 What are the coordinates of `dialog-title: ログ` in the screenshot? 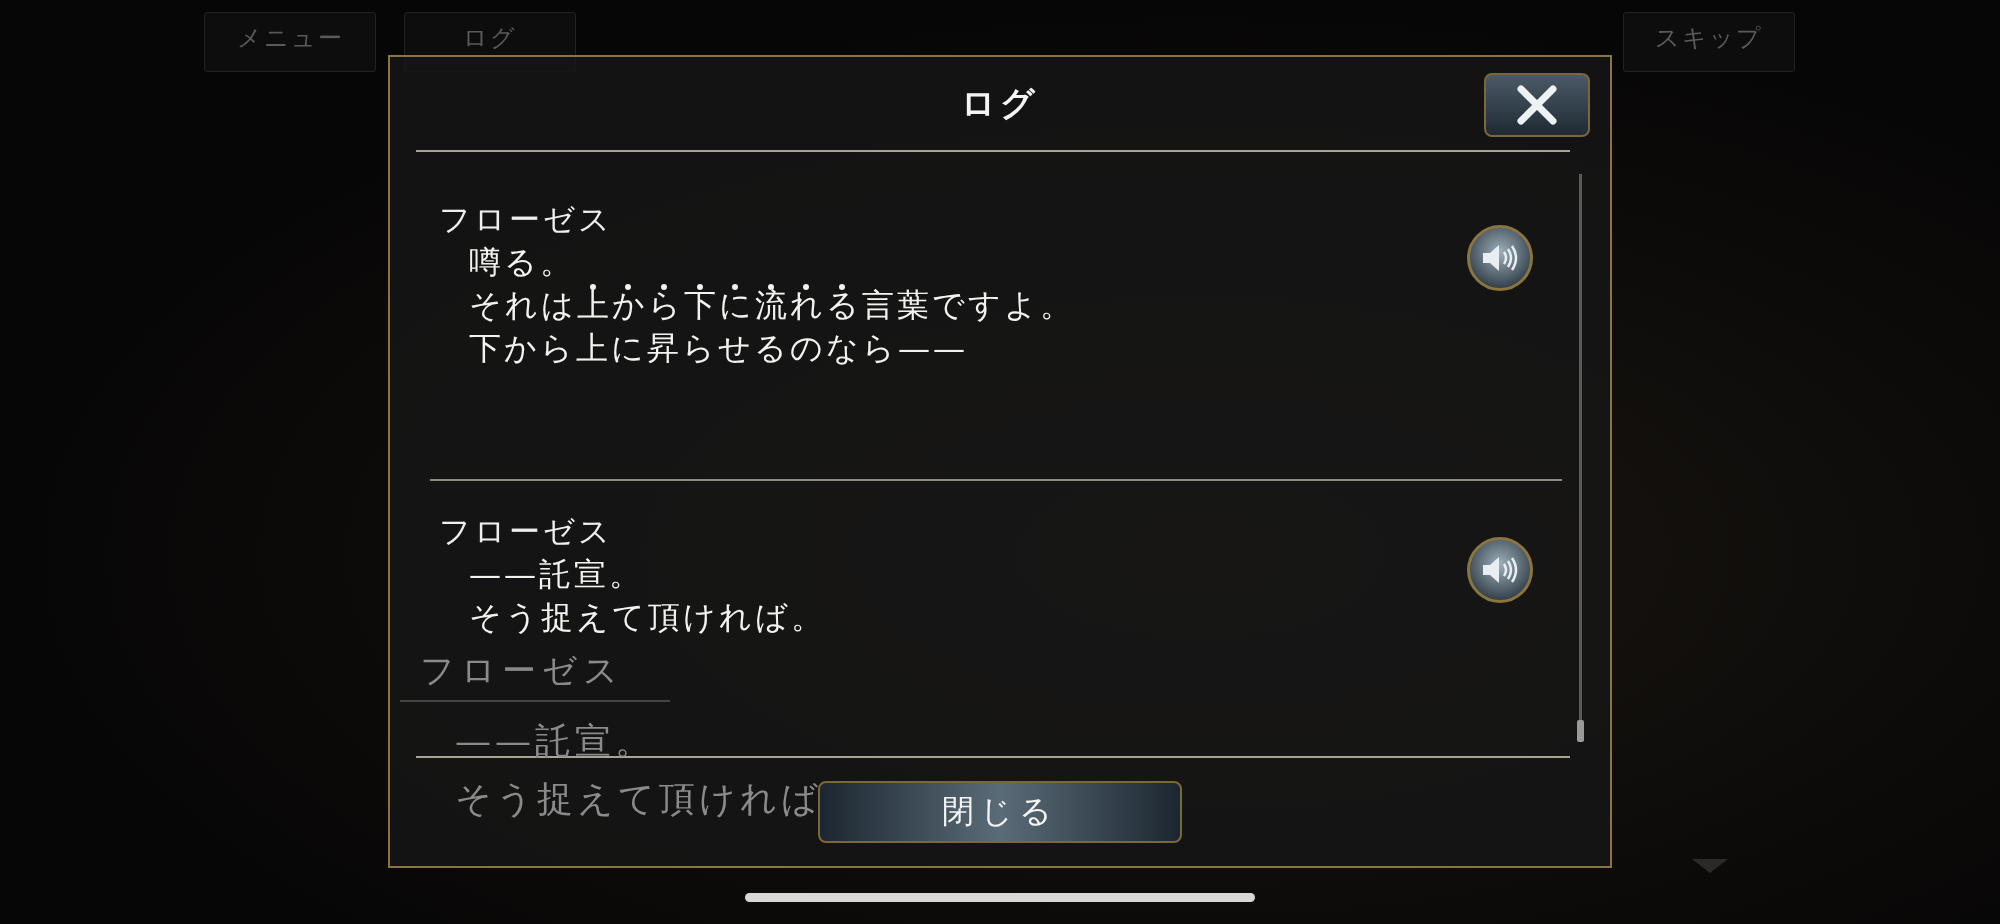 It's located at (1000, 103).